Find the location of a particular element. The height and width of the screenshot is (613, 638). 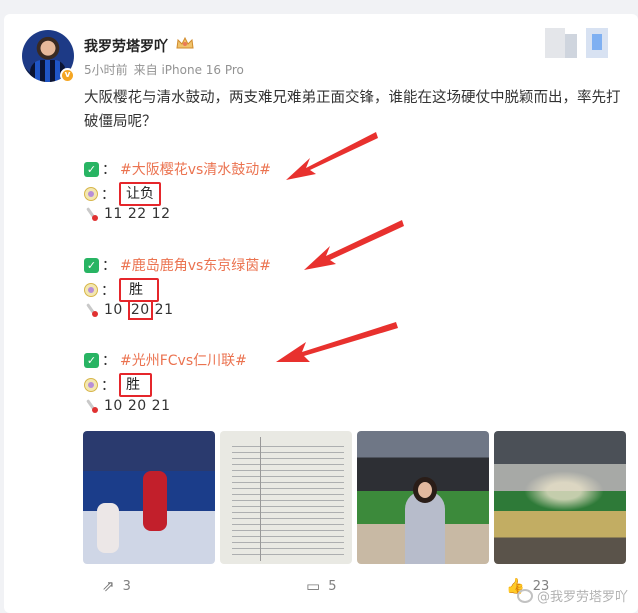

repost-button: ⇗ 3 is located at coordinates (116, 586).